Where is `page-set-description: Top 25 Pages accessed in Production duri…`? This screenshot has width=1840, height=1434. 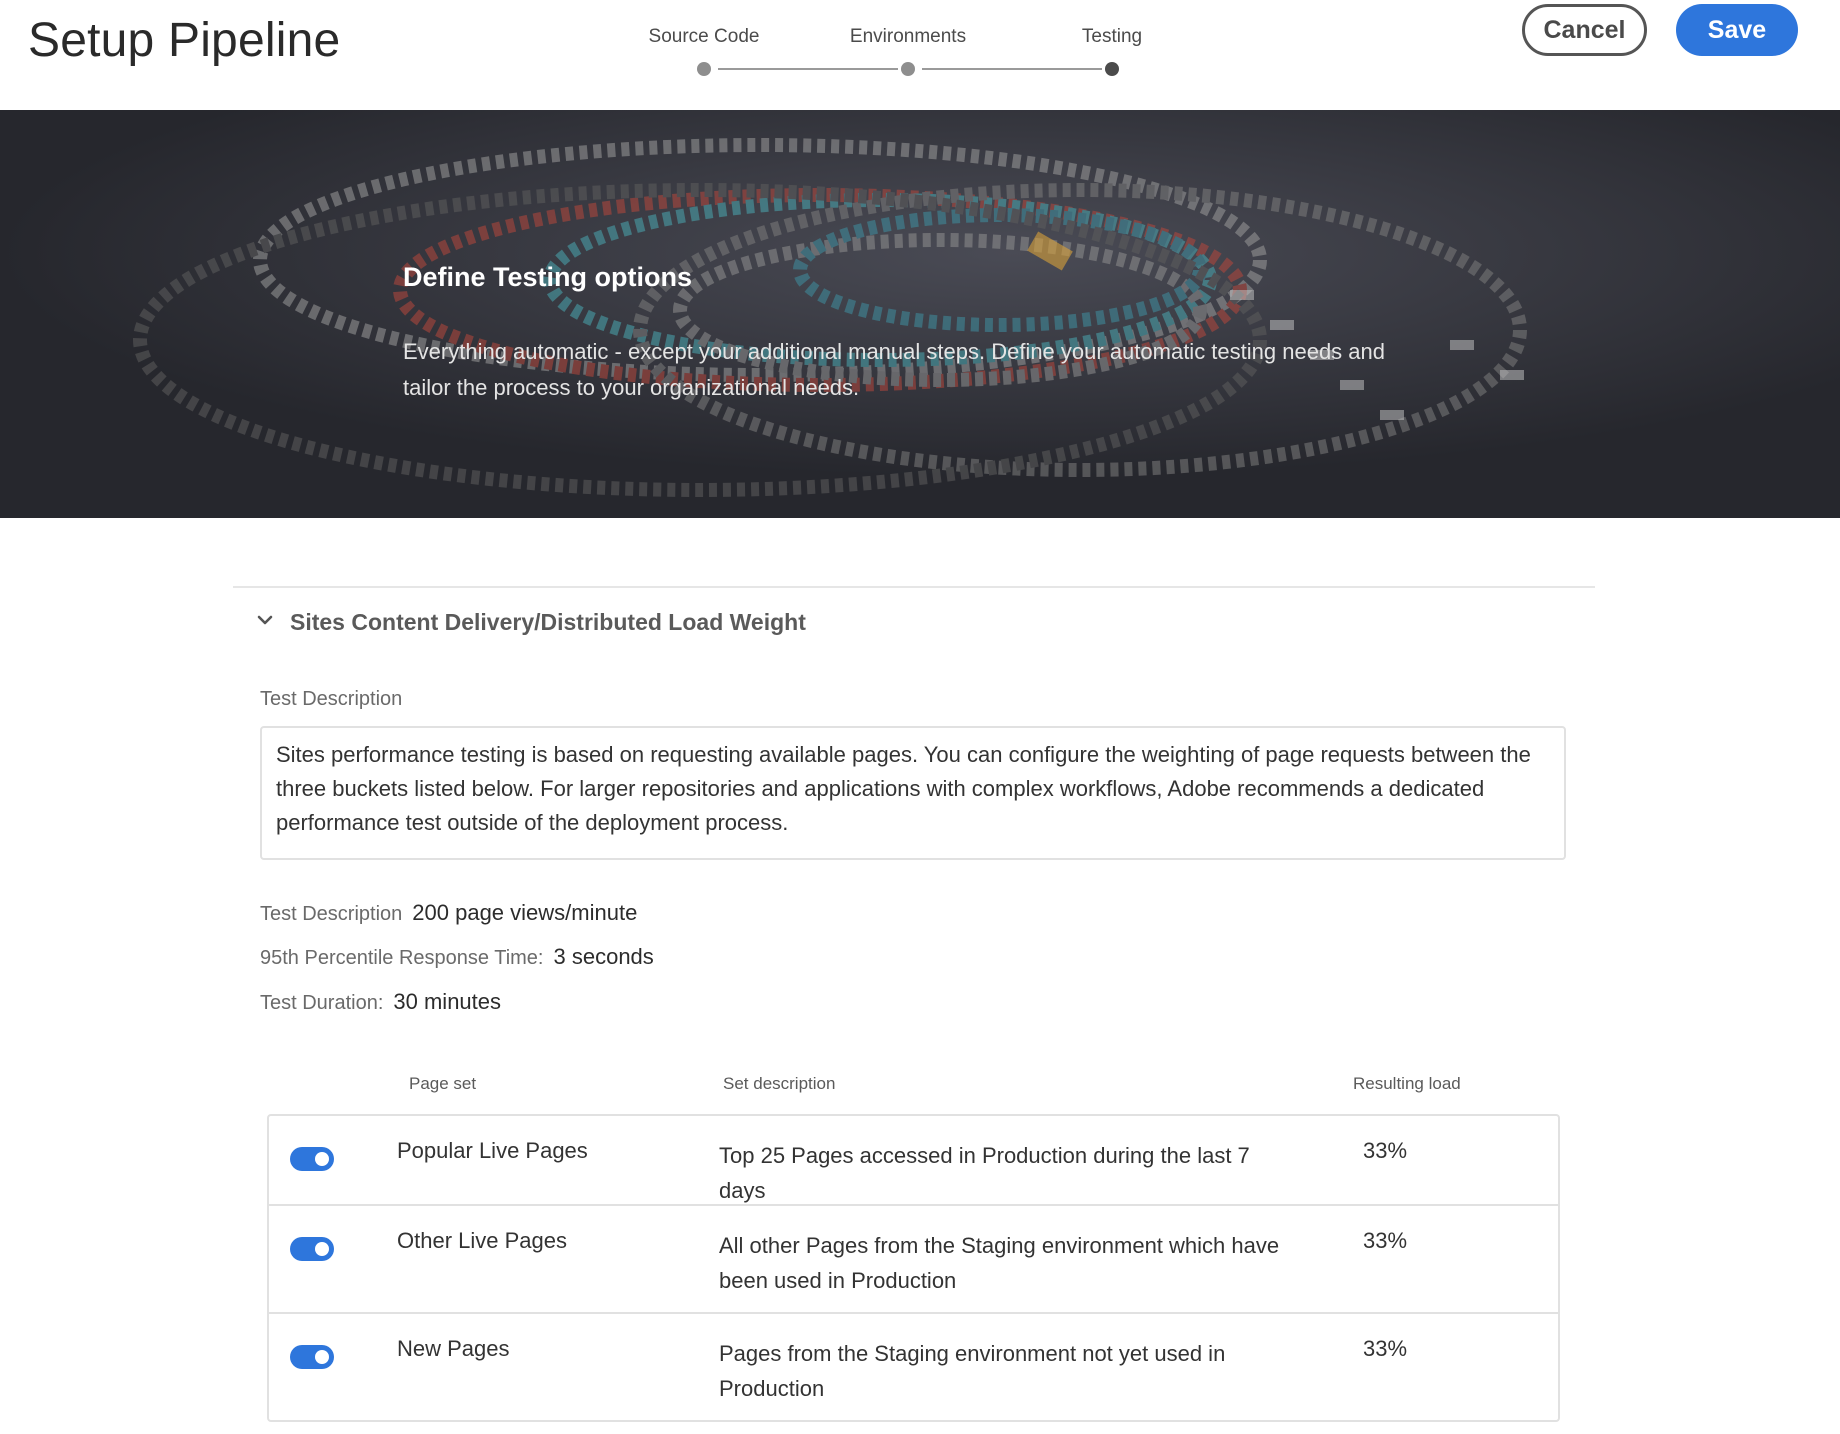 page-set-description: Top 25 Pages accessed in Production duri… is located at coordinates (984, 1173).